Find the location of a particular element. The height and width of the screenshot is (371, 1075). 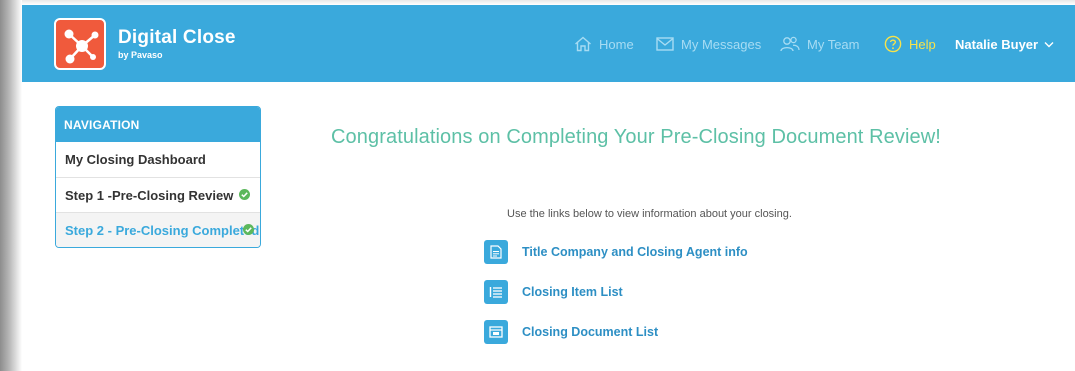

logo is located at coordinates (80, 44).